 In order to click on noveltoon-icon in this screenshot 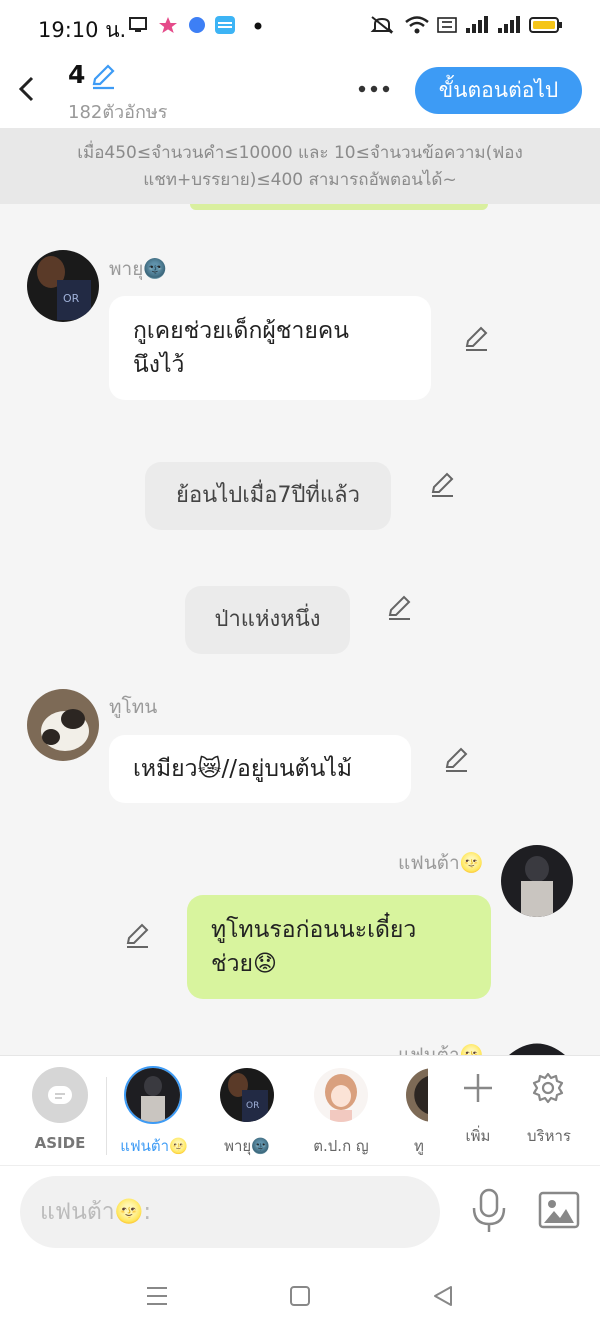, I will do `click(225, 25)`.